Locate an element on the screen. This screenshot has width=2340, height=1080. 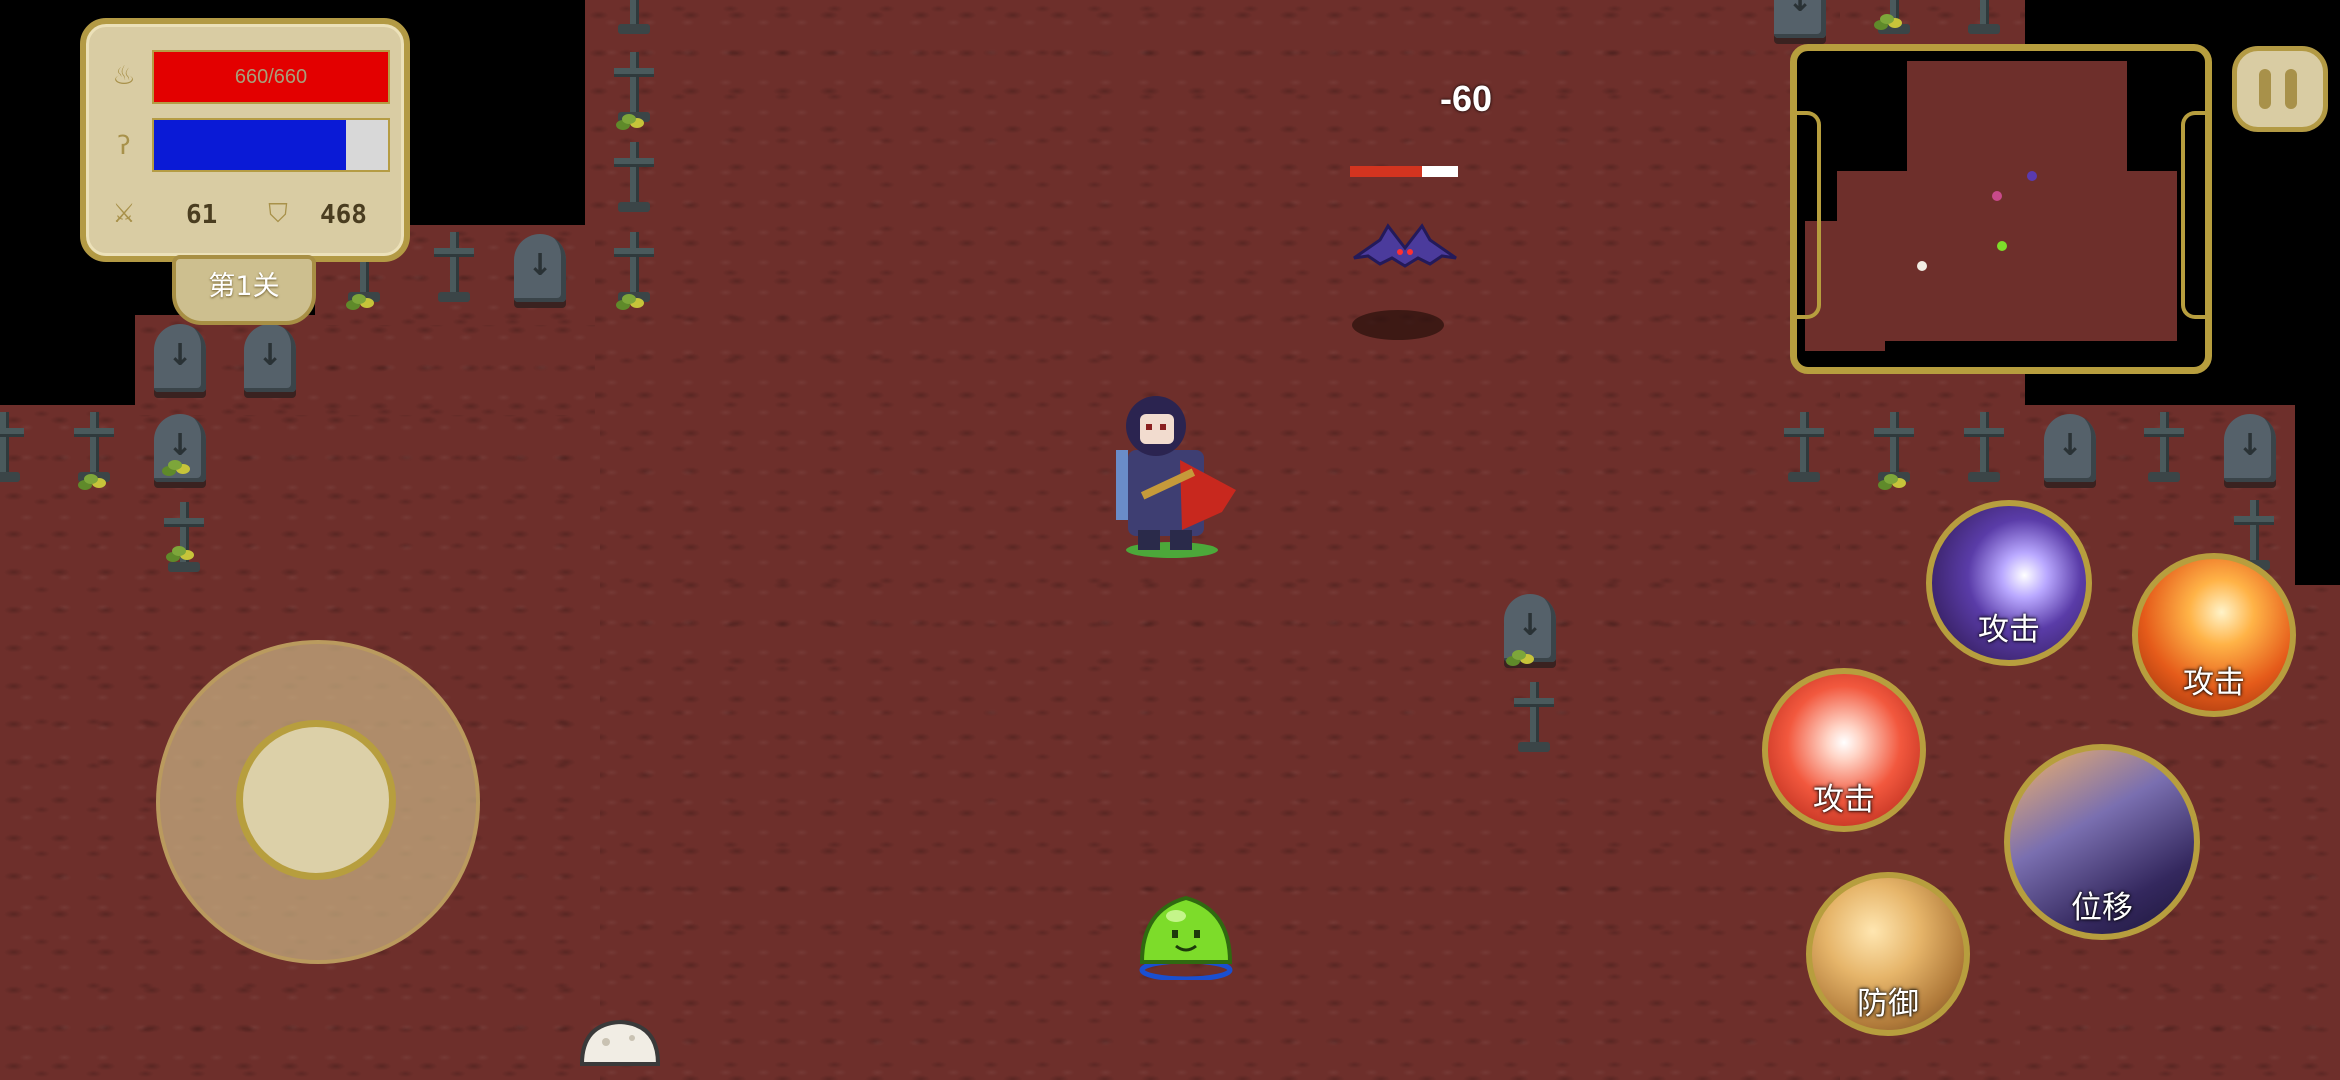
hp-text: 660/660 is located at coordinates (271, 77).